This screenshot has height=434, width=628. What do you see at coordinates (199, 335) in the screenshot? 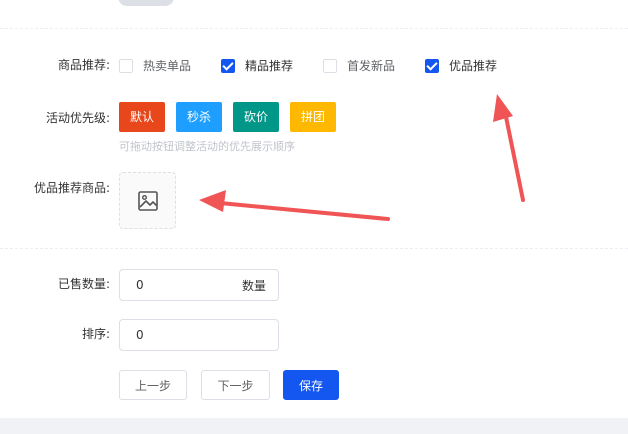
I see `sort-input: 0` at bounding box center [199, 335].